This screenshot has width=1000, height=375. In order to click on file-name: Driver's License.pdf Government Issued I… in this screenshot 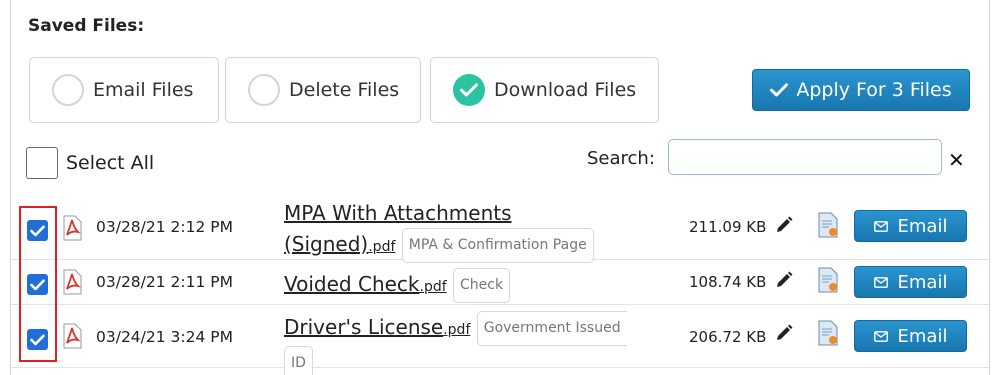, I will do `click(455, 343)`.